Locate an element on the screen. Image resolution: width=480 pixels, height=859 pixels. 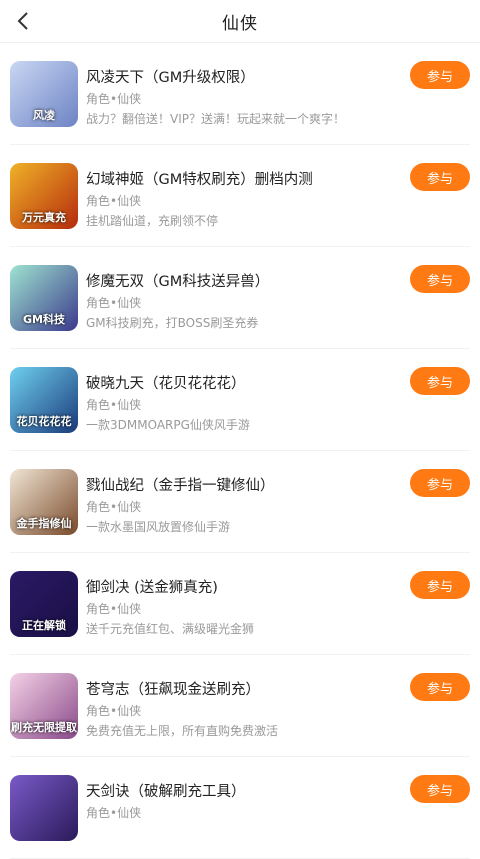
game-list-item: 金手指修仙 戮仙战纪（金手指一键修仙） 角色•仙侠一款水墨国风放置修仙手游 参与 is located at coordinates (240, 502).